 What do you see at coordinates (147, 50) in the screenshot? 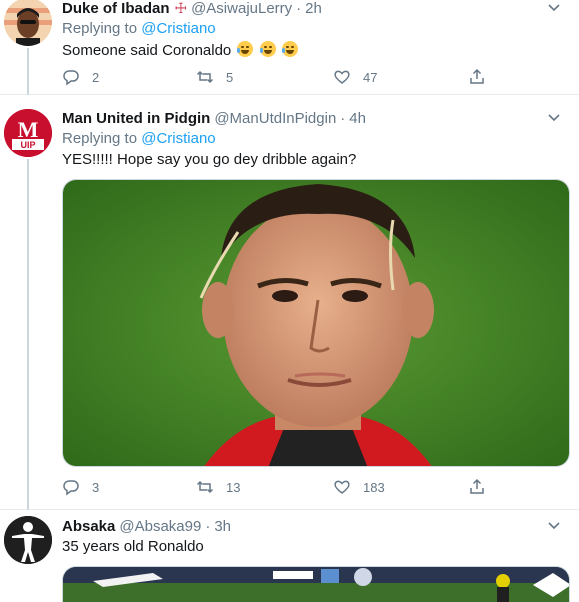
I see `tweet-text-content: Someone said Coronaldo` at bounding box center [147, 50].